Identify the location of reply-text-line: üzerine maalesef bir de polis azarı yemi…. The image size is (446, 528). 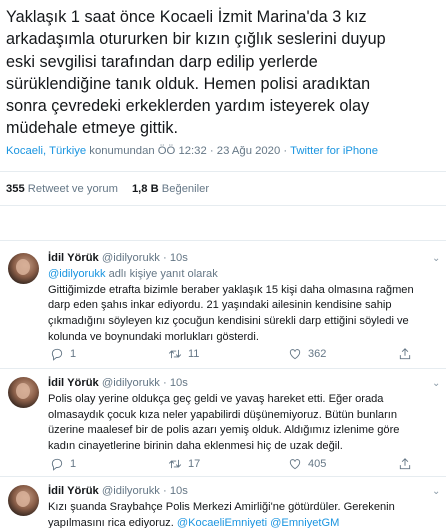
(224, 430).